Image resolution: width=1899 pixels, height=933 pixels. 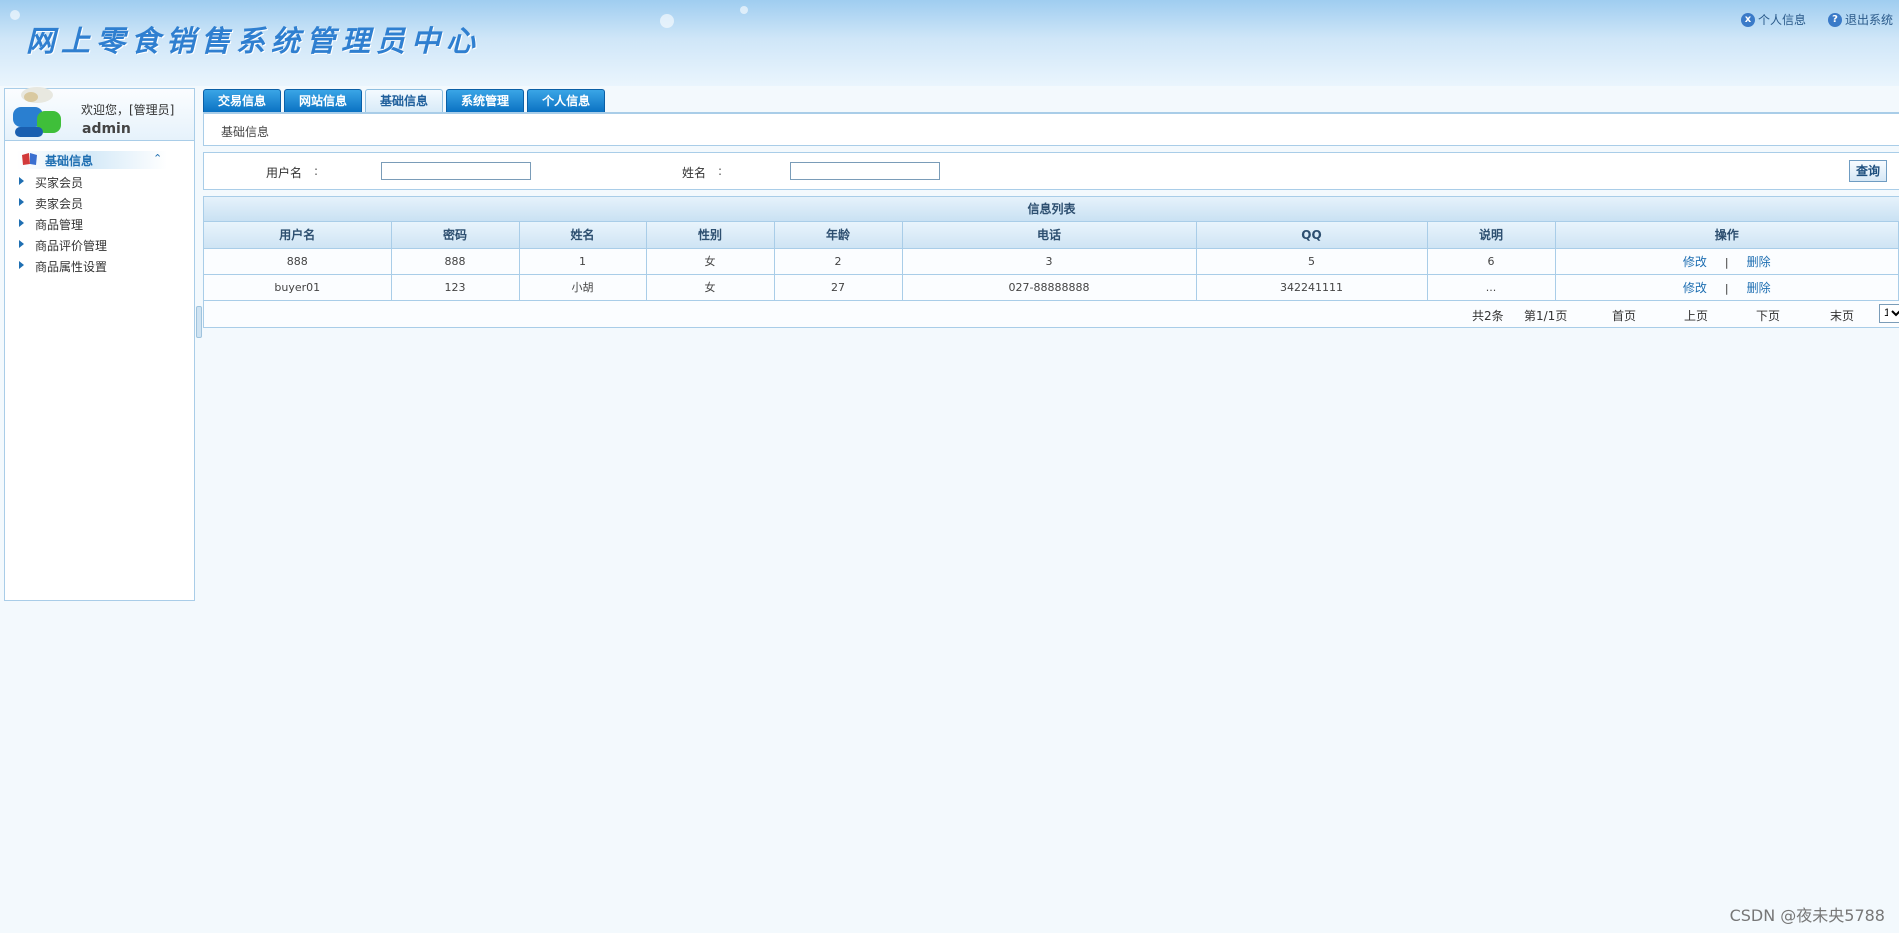 I want to click on name-label: 姓名, so click(x=694, y=173).